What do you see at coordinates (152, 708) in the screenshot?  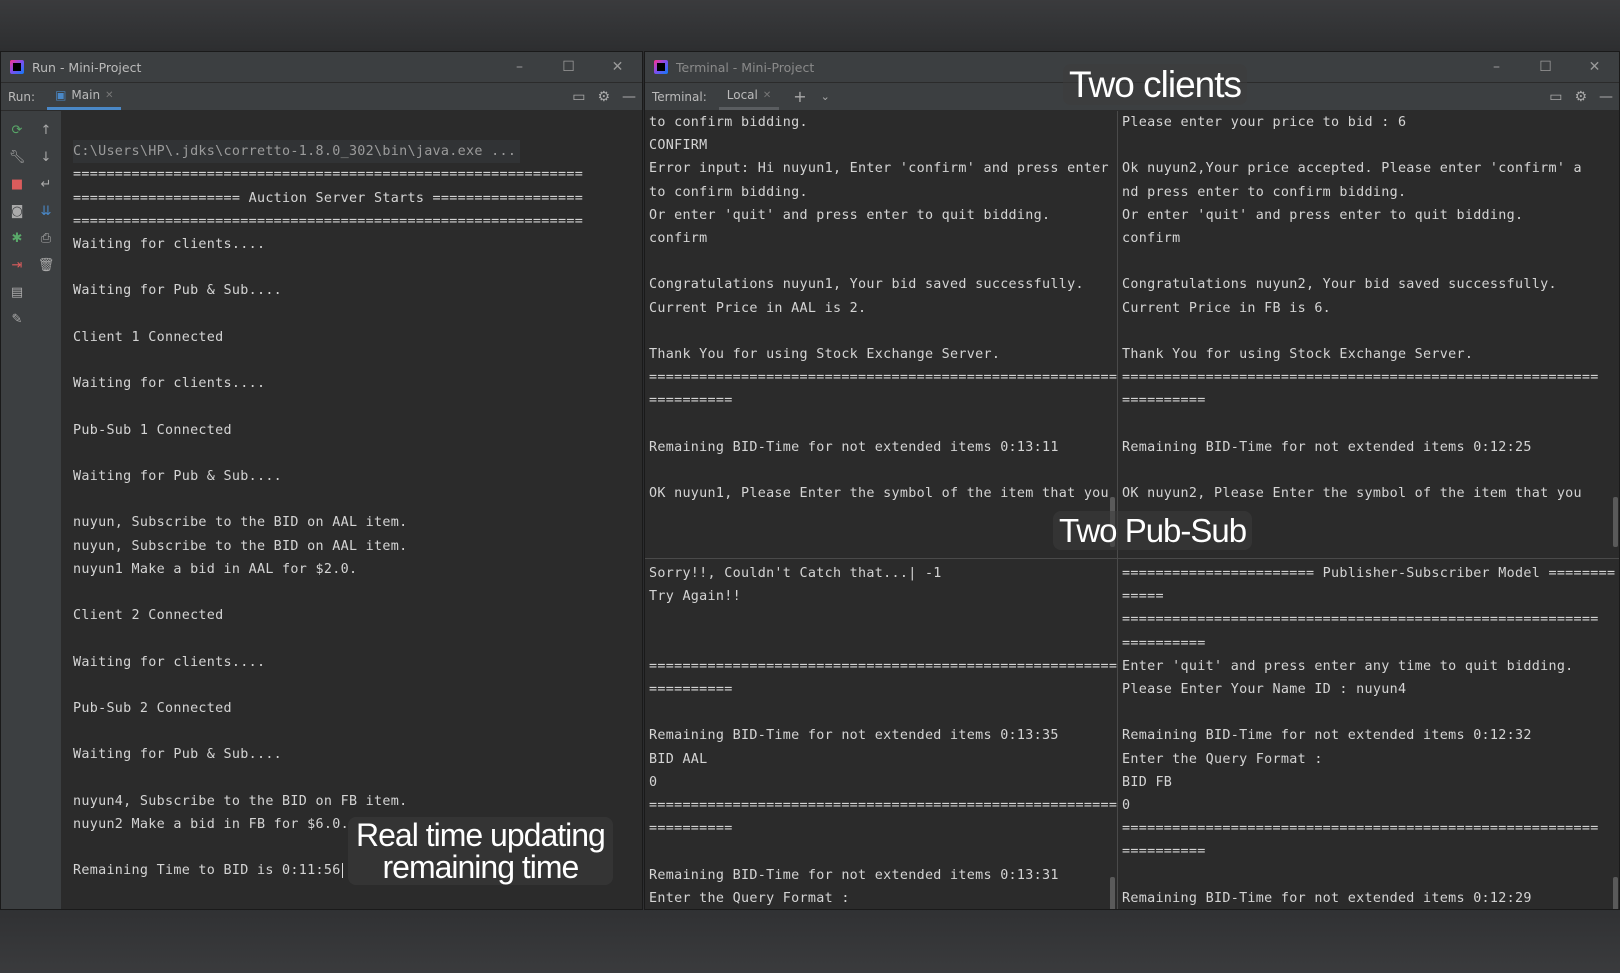 I see `console-line: Pub-Sub 2 Connected` at bounding box center [152, 708].